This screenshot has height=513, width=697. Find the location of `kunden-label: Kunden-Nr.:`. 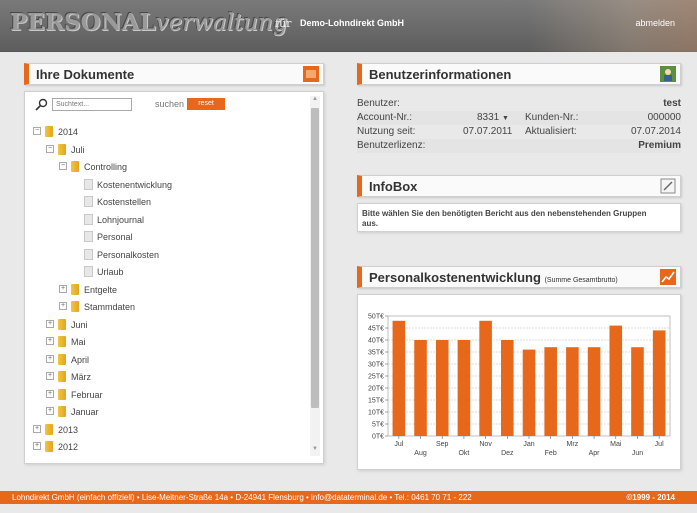

kunden-label: Kunden-Nr.: is located at coordinates (552, 117).